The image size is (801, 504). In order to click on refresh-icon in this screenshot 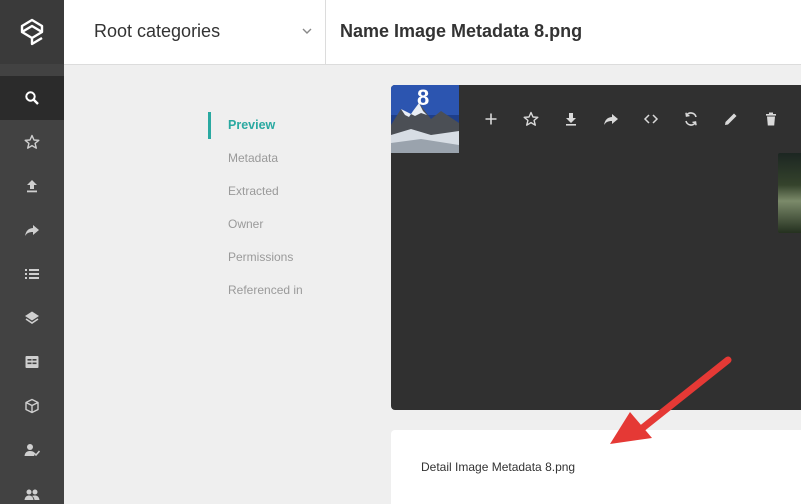, I will do `click(691, 119)`.